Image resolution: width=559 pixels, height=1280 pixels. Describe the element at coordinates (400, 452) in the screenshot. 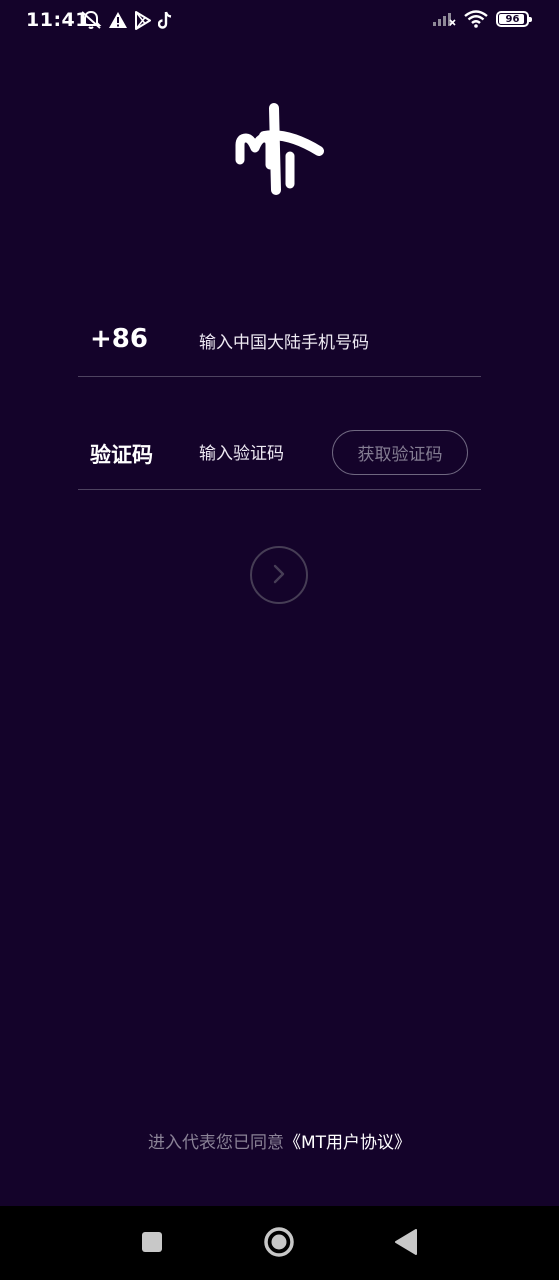

I see `get-code-button: 获取验证码` at that location.